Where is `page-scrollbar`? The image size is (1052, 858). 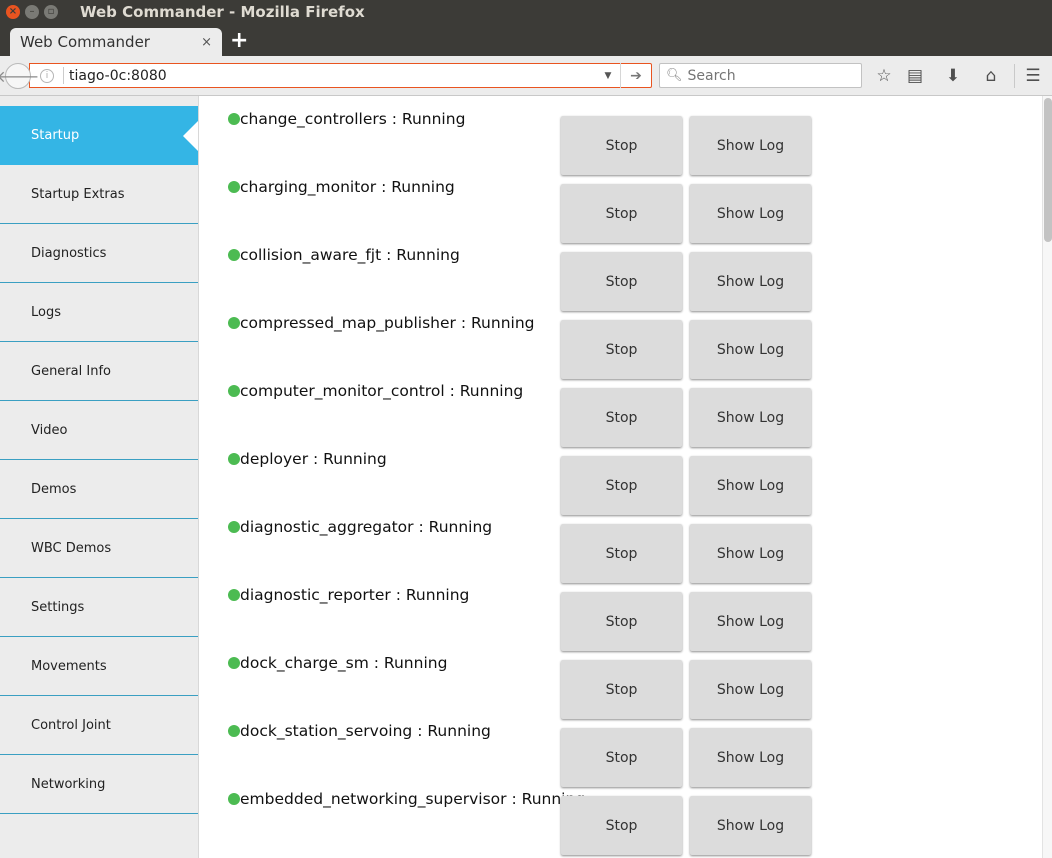
page-scrollbar is located at coordinates (1047, 477).